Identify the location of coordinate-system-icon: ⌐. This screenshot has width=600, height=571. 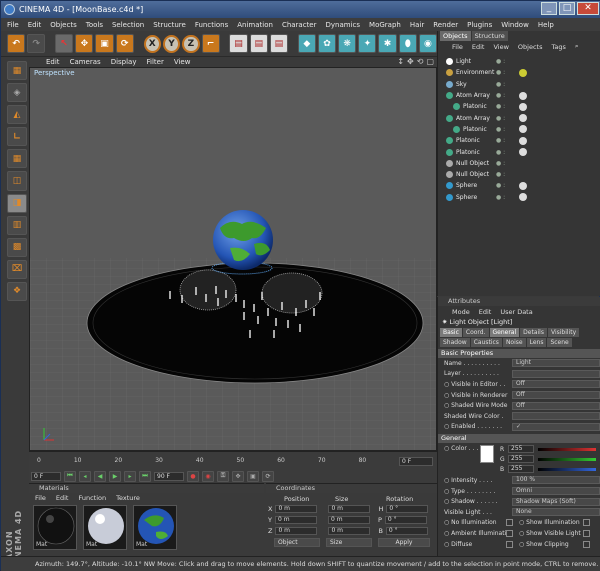
(210, 43).